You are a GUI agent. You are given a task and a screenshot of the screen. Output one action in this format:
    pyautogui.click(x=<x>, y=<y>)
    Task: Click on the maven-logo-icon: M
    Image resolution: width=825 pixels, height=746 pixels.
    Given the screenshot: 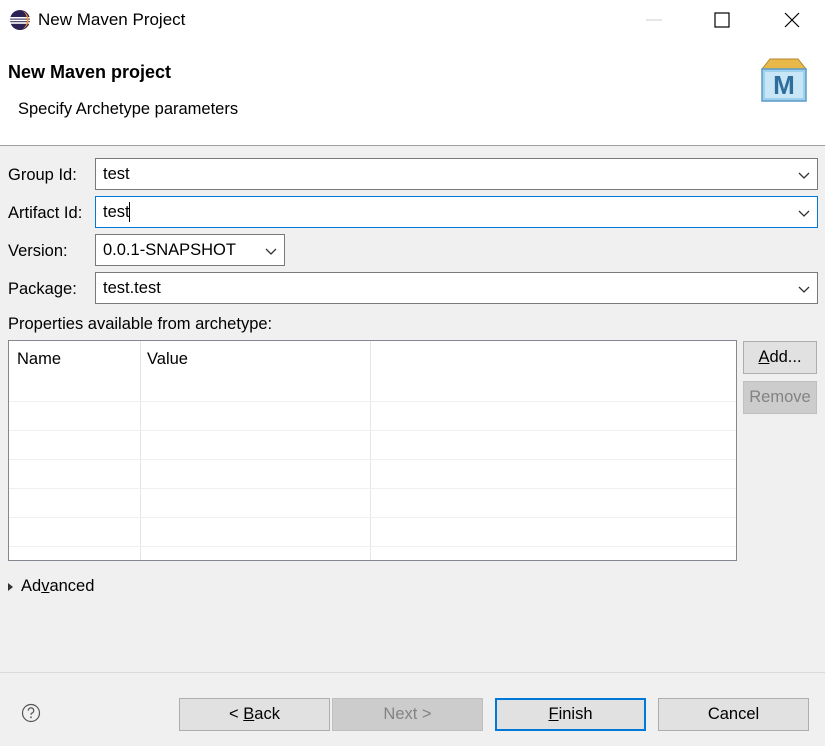 What is the action you would take?
    pyautogui.click(x=784, y=80)
    